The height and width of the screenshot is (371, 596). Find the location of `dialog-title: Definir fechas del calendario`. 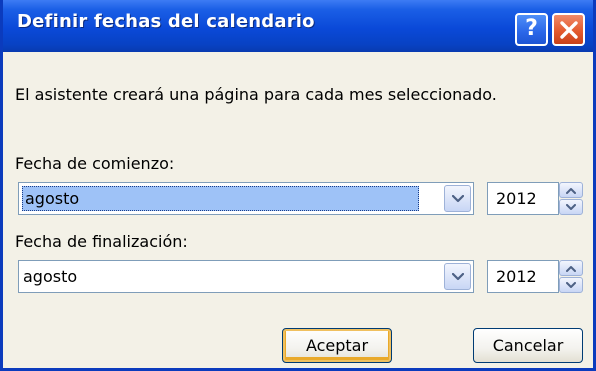

dialog-title: Definir fechas del calendario is located at coordinates (166, 21).